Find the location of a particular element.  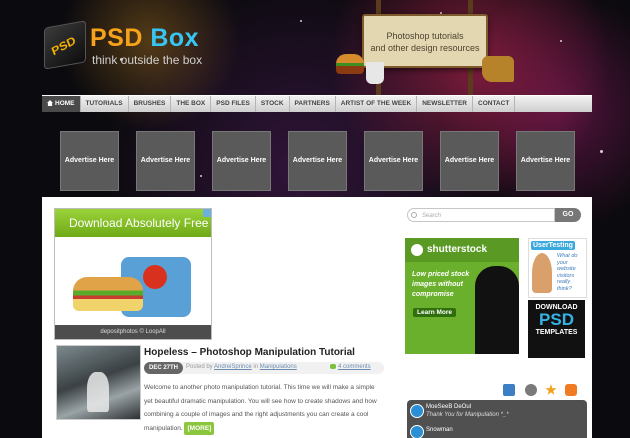

nav-item-home: HOME is located at coordinates (61, 104).